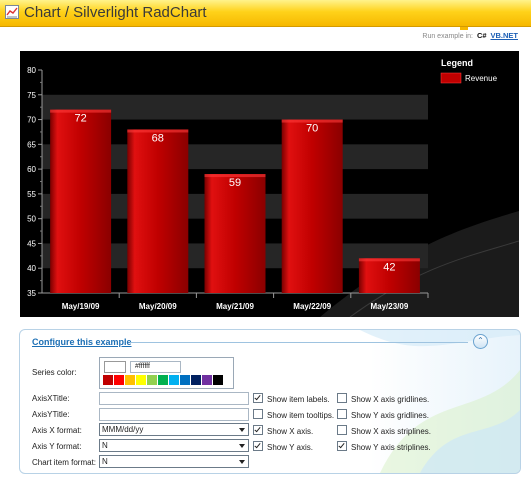 The width and height of the screenshot is (531, 480). I want to click on axis-x-title-label: AxisXTitle:, so click(51, 398).